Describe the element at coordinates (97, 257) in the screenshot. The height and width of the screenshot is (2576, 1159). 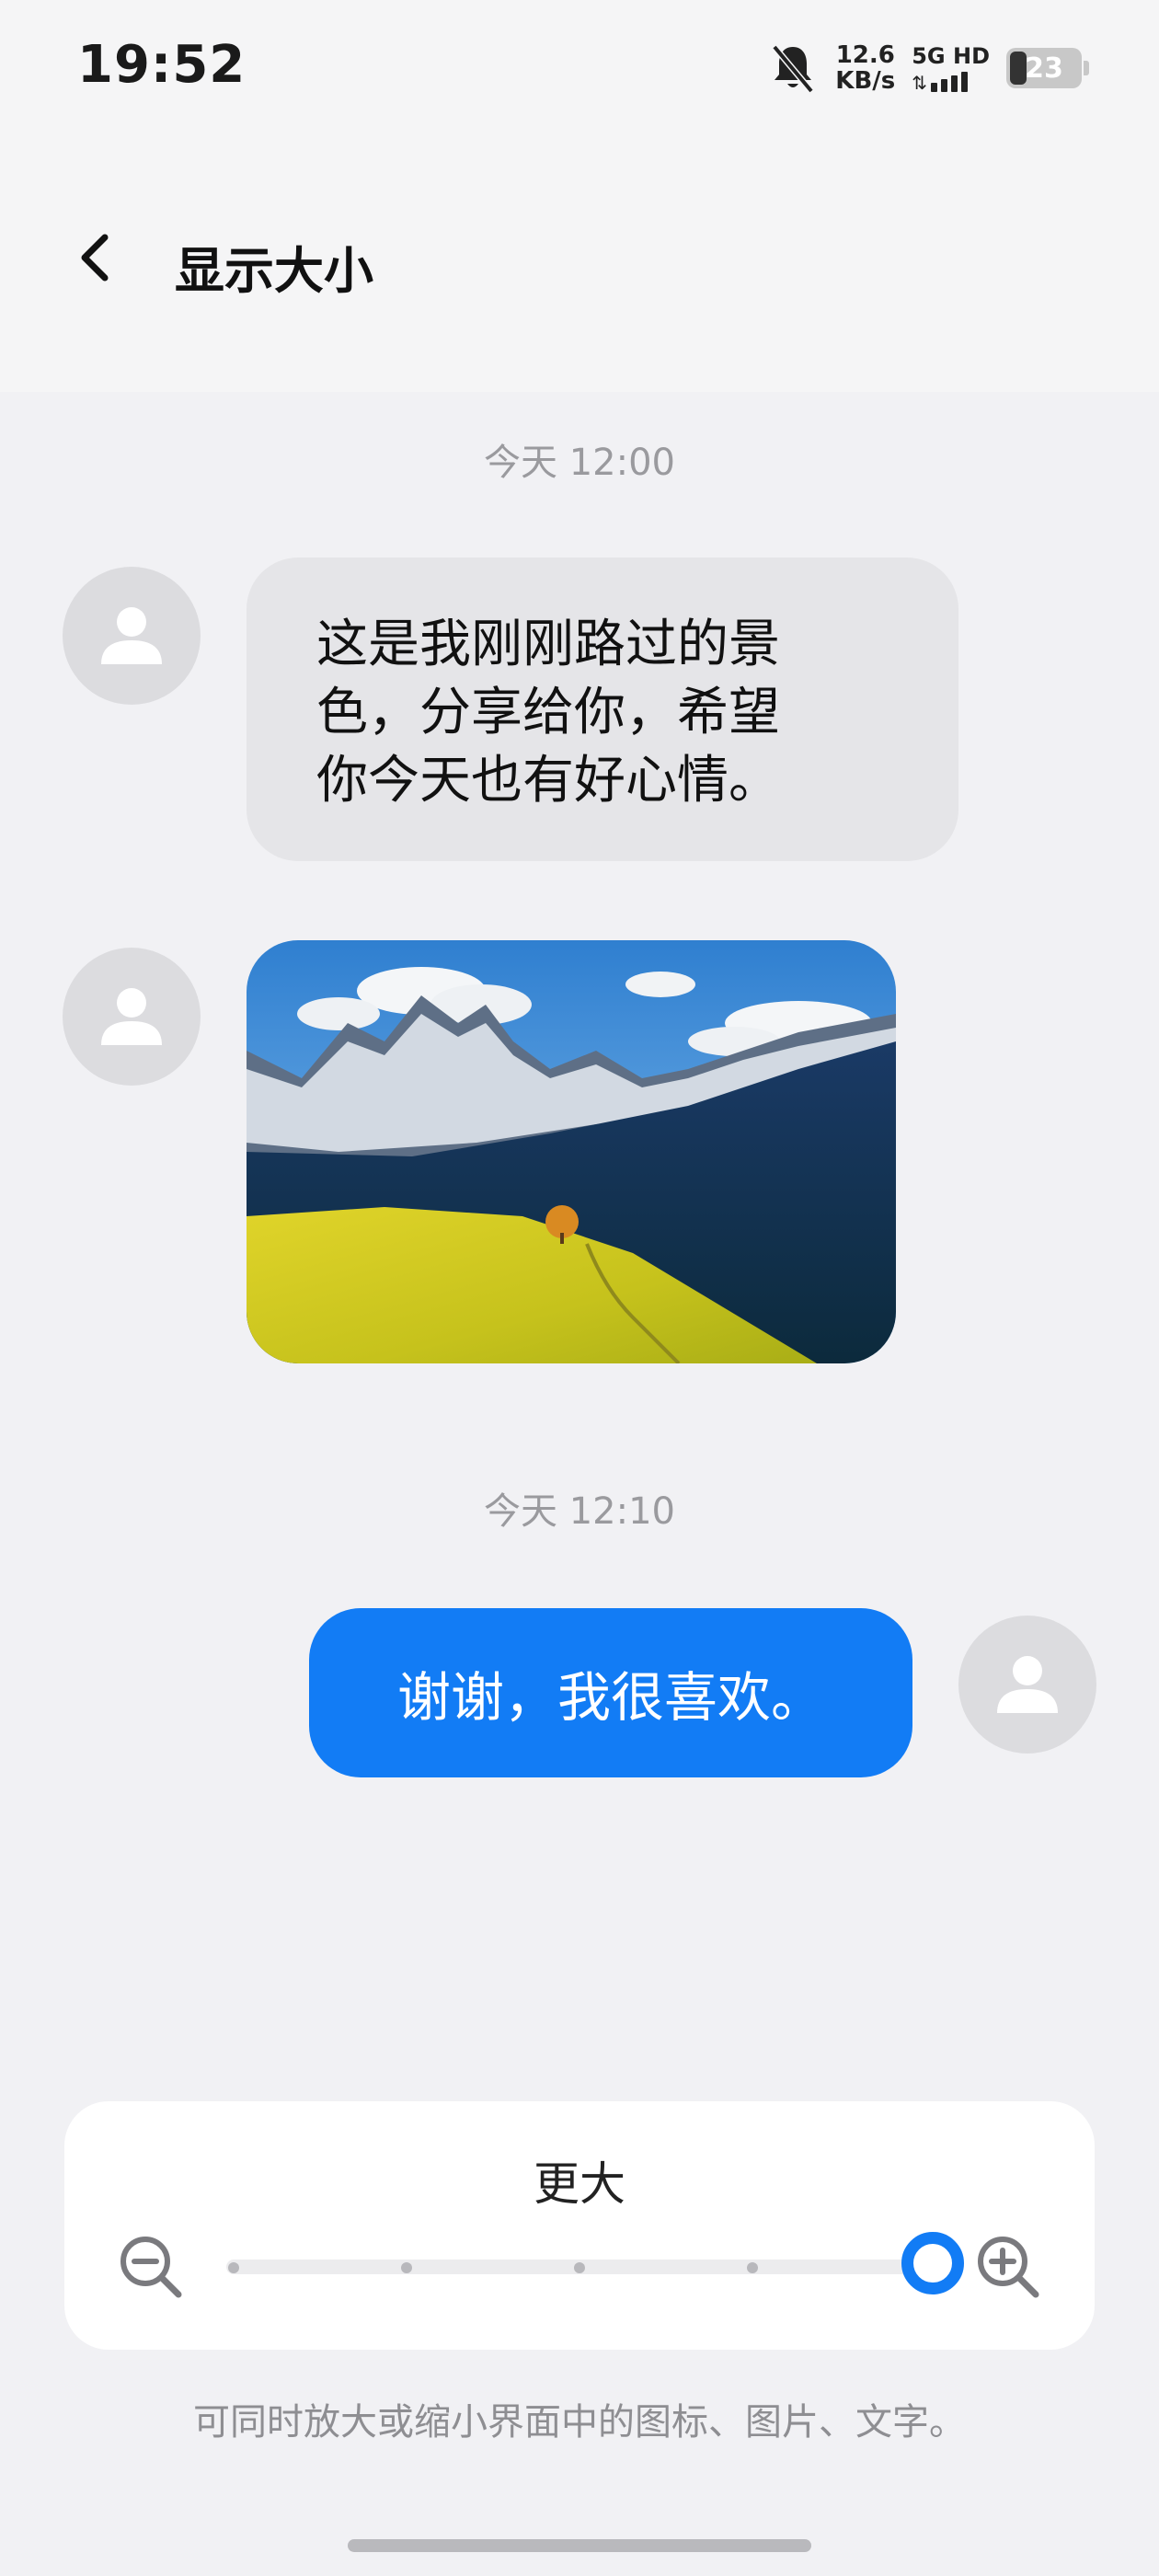
I see `chevron-left-icon` at that location.